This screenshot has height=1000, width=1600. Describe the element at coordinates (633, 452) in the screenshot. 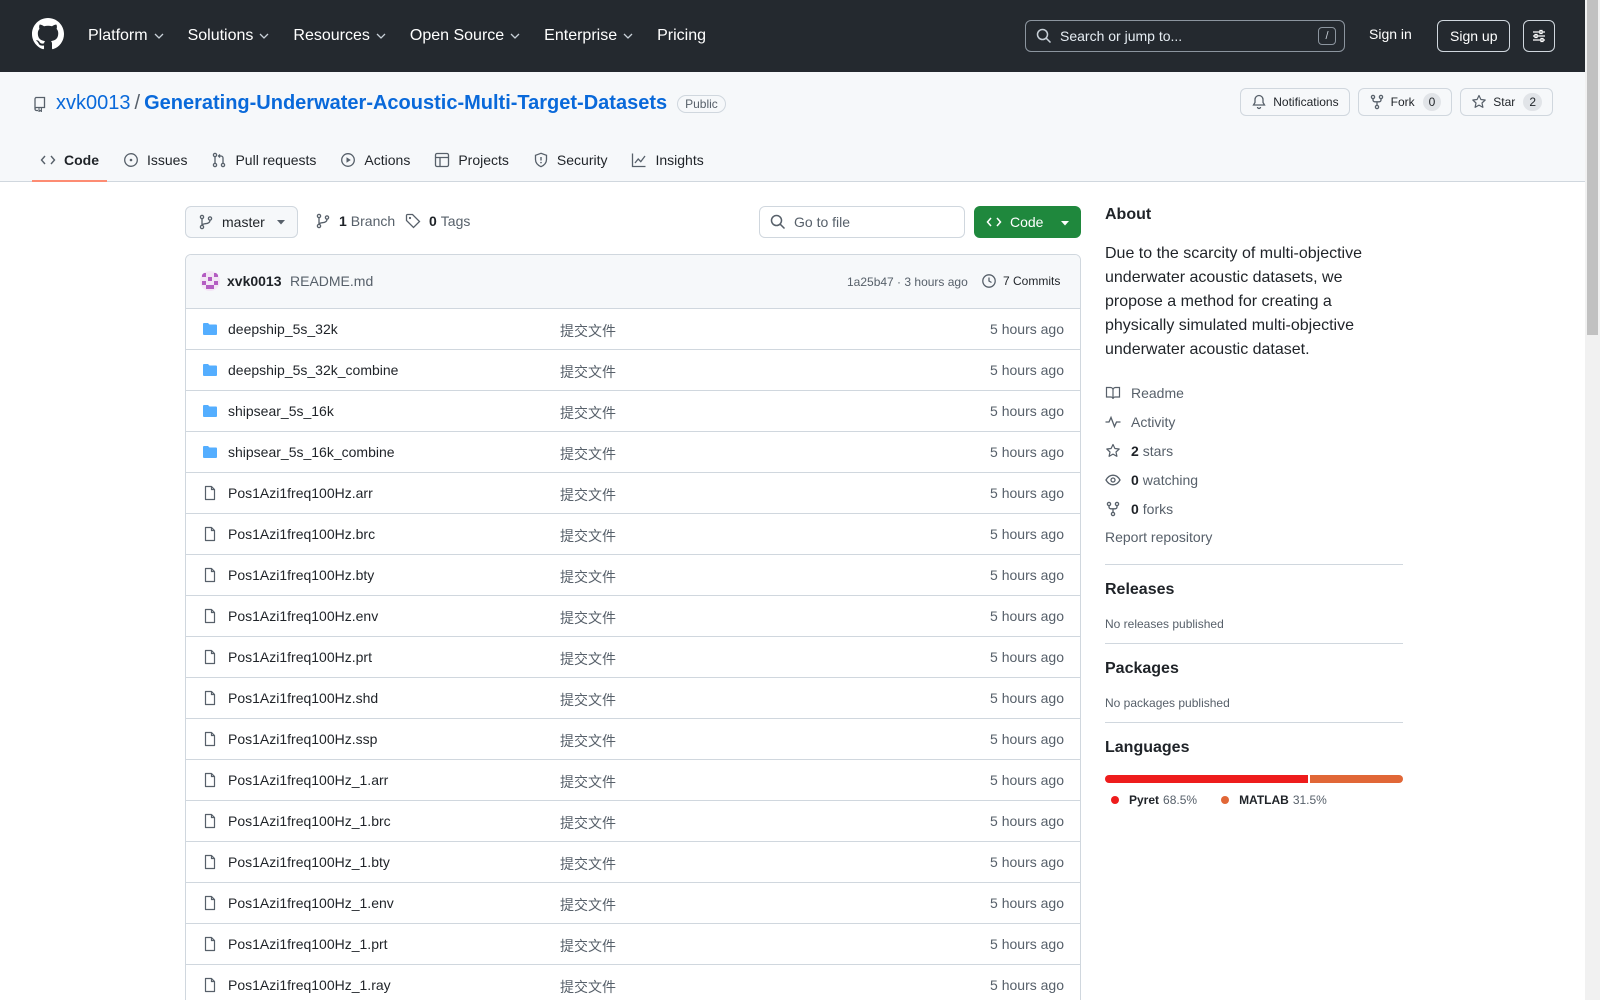

I see `file-row: shipsear_5s_16k_combine 提交文件 5 hours ago` at that location.